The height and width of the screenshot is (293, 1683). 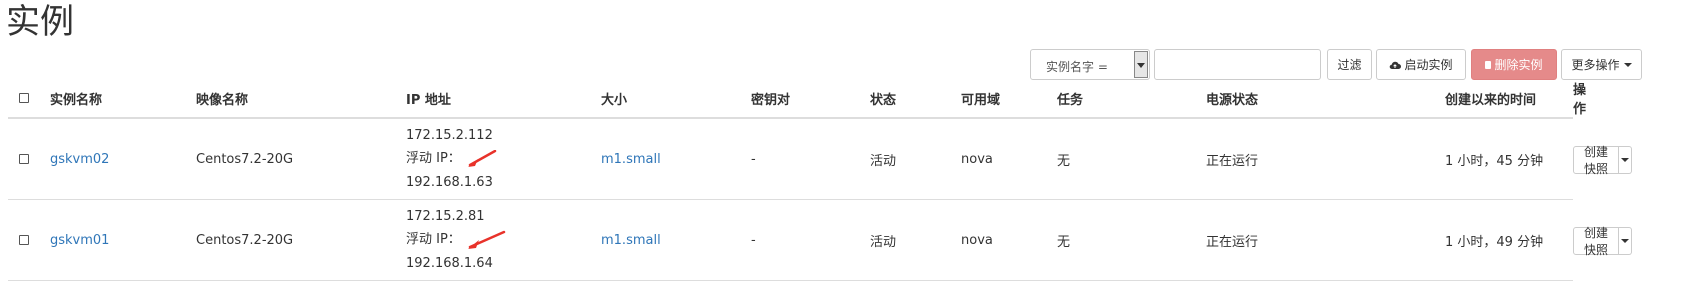 What do you see at coordinates (1488, 64) in the screenshot?
I see `trash-icon` at bounding box center [1488, 64].